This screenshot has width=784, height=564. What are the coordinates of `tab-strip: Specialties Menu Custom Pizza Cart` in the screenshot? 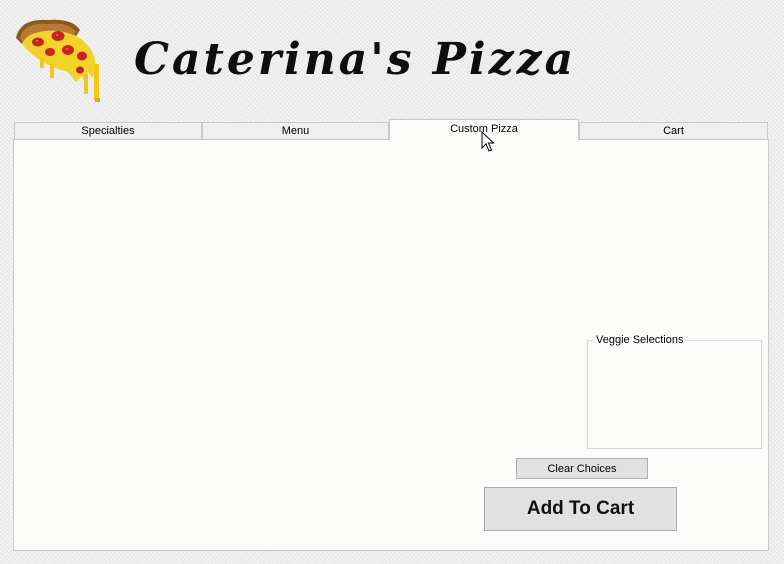 It's located at (391, 129).